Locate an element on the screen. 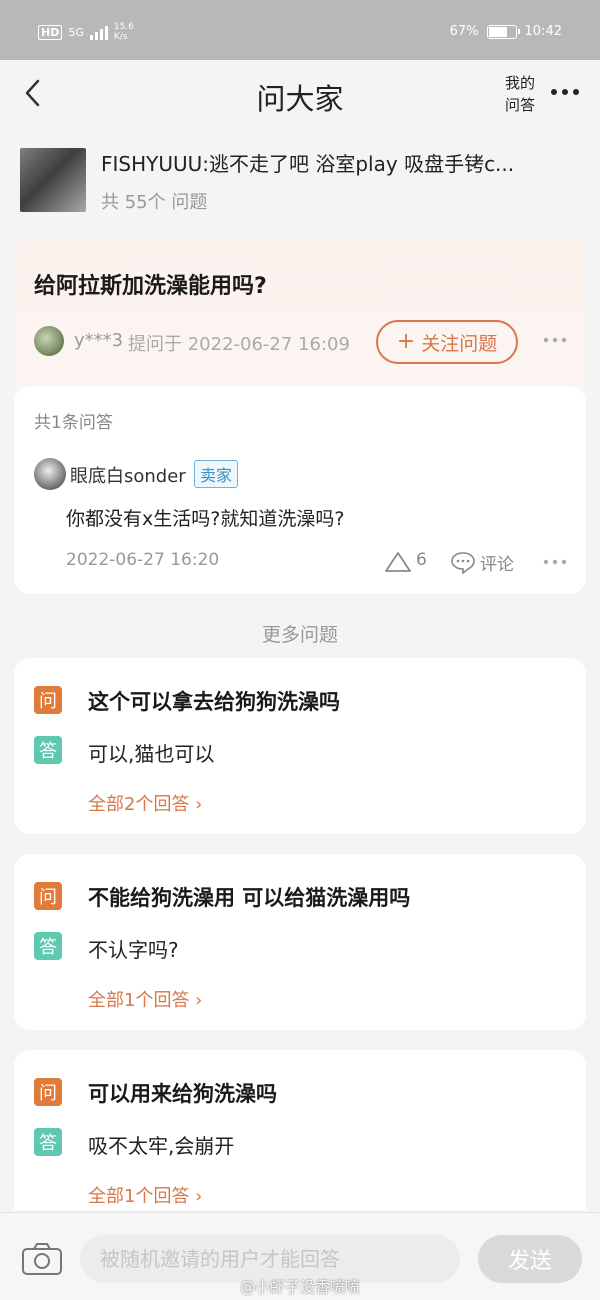 The width and height of the screenshot is (600, 1300). more-question-text: 可以用来给狗洗澡吗 is located at coordinates (182, 1093).